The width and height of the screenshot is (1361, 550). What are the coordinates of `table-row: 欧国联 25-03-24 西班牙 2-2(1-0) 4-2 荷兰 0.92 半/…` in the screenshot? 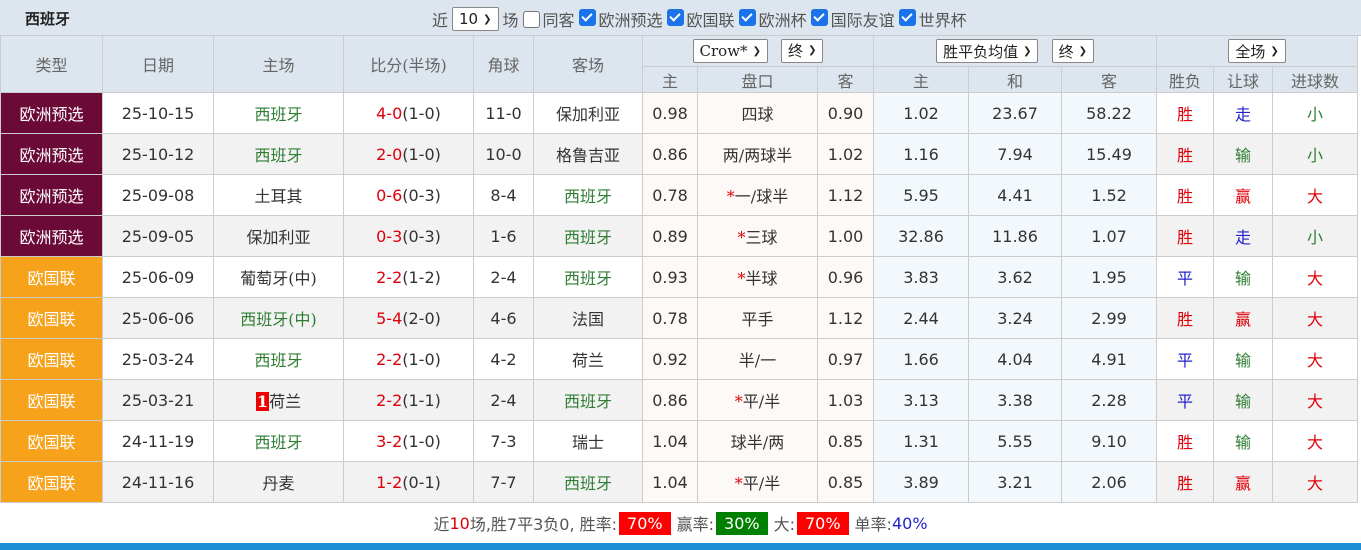 It's located at (679, 359).